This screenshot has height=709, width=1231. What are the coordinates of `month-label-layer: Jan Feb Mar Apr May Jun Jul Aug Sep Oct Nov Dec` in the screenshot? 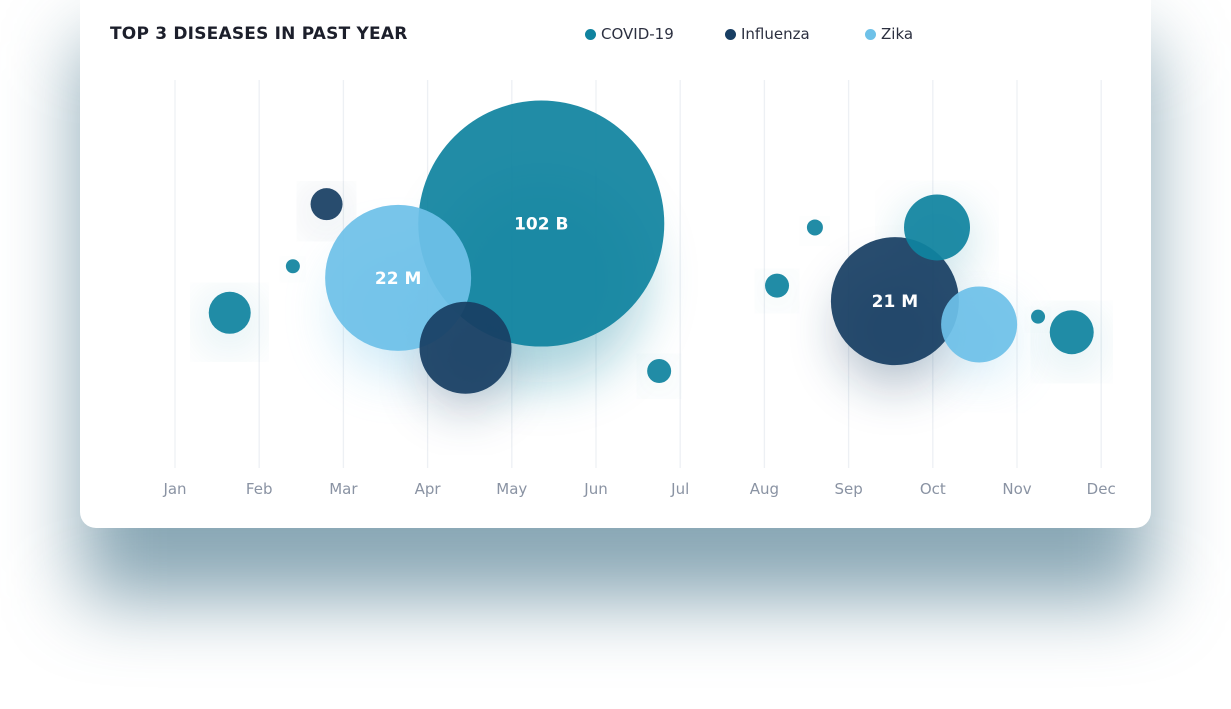 It's located at (638, 489).